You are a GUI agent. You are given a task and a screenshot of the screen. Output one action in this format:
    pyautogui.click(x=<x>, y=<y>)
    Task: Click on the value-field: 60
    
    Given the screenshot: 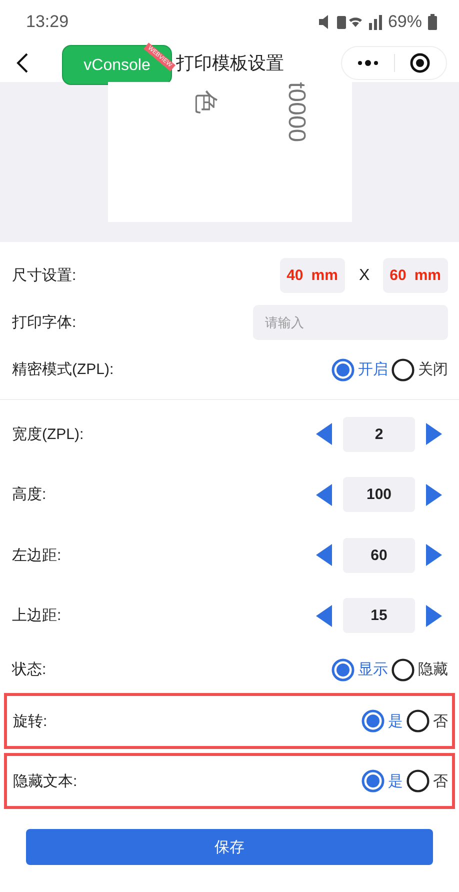 What is the action you would take?
    pyautogui.click(x=379, y=555)
    